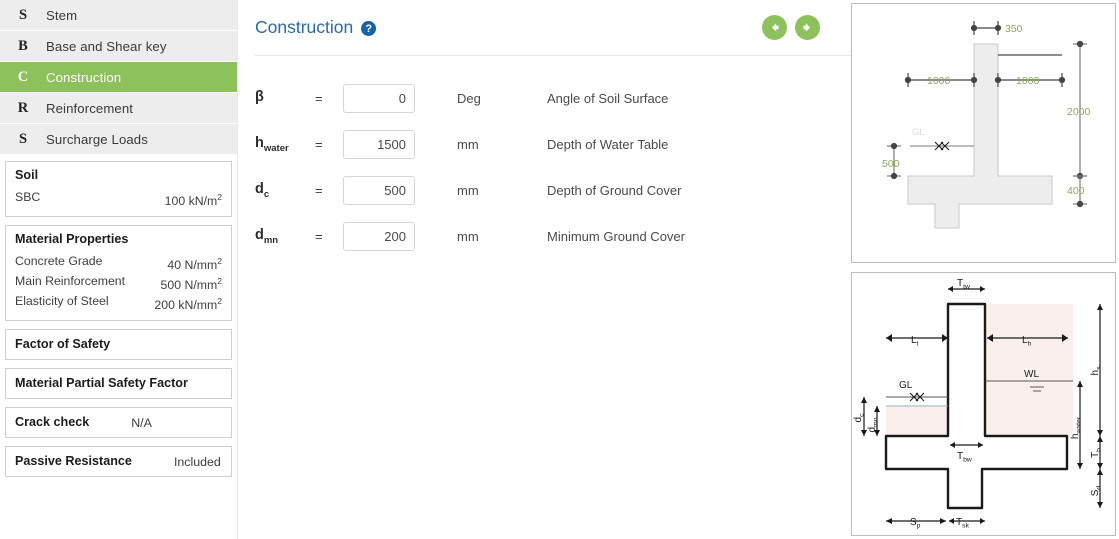 This screenshot has width=1119, height=539. What do you see at coordinates (28, 197) in the screenshot?
I see `panel-row-label: SBC` at bounding box center [28, 197].